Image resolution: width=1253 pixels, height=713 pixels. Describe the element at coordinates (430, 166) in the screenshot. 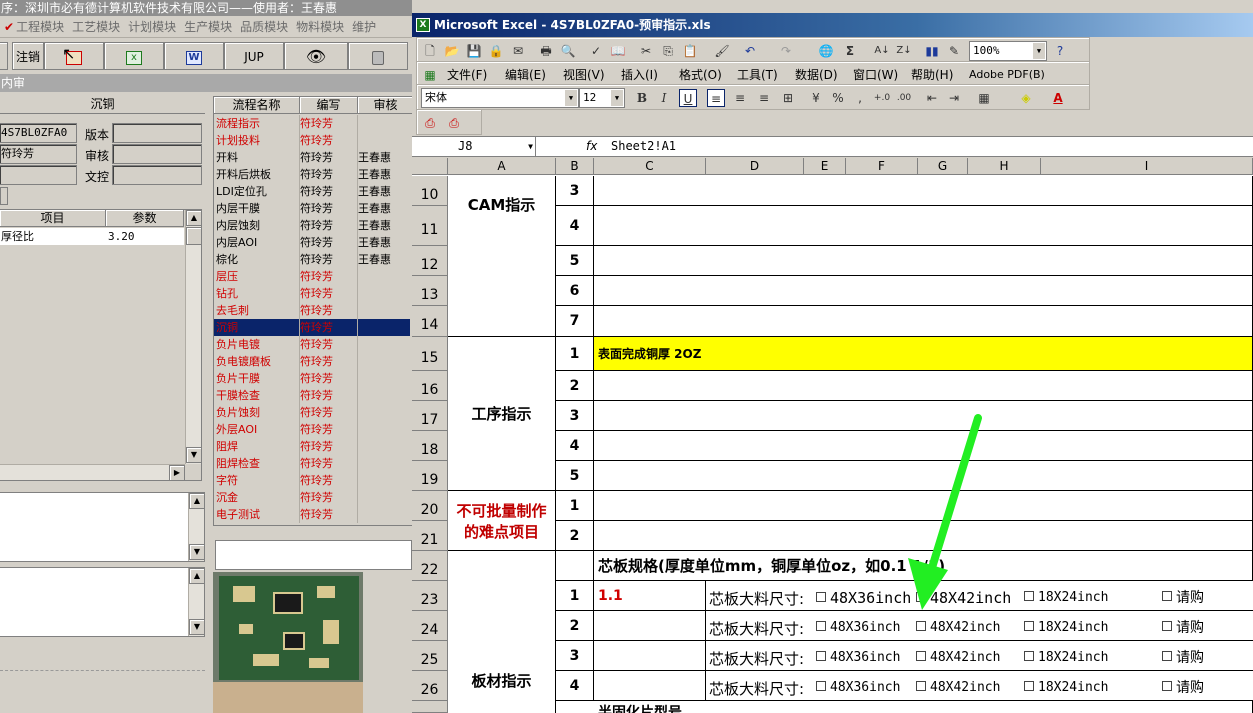

I see `select-all-corner` at that location.